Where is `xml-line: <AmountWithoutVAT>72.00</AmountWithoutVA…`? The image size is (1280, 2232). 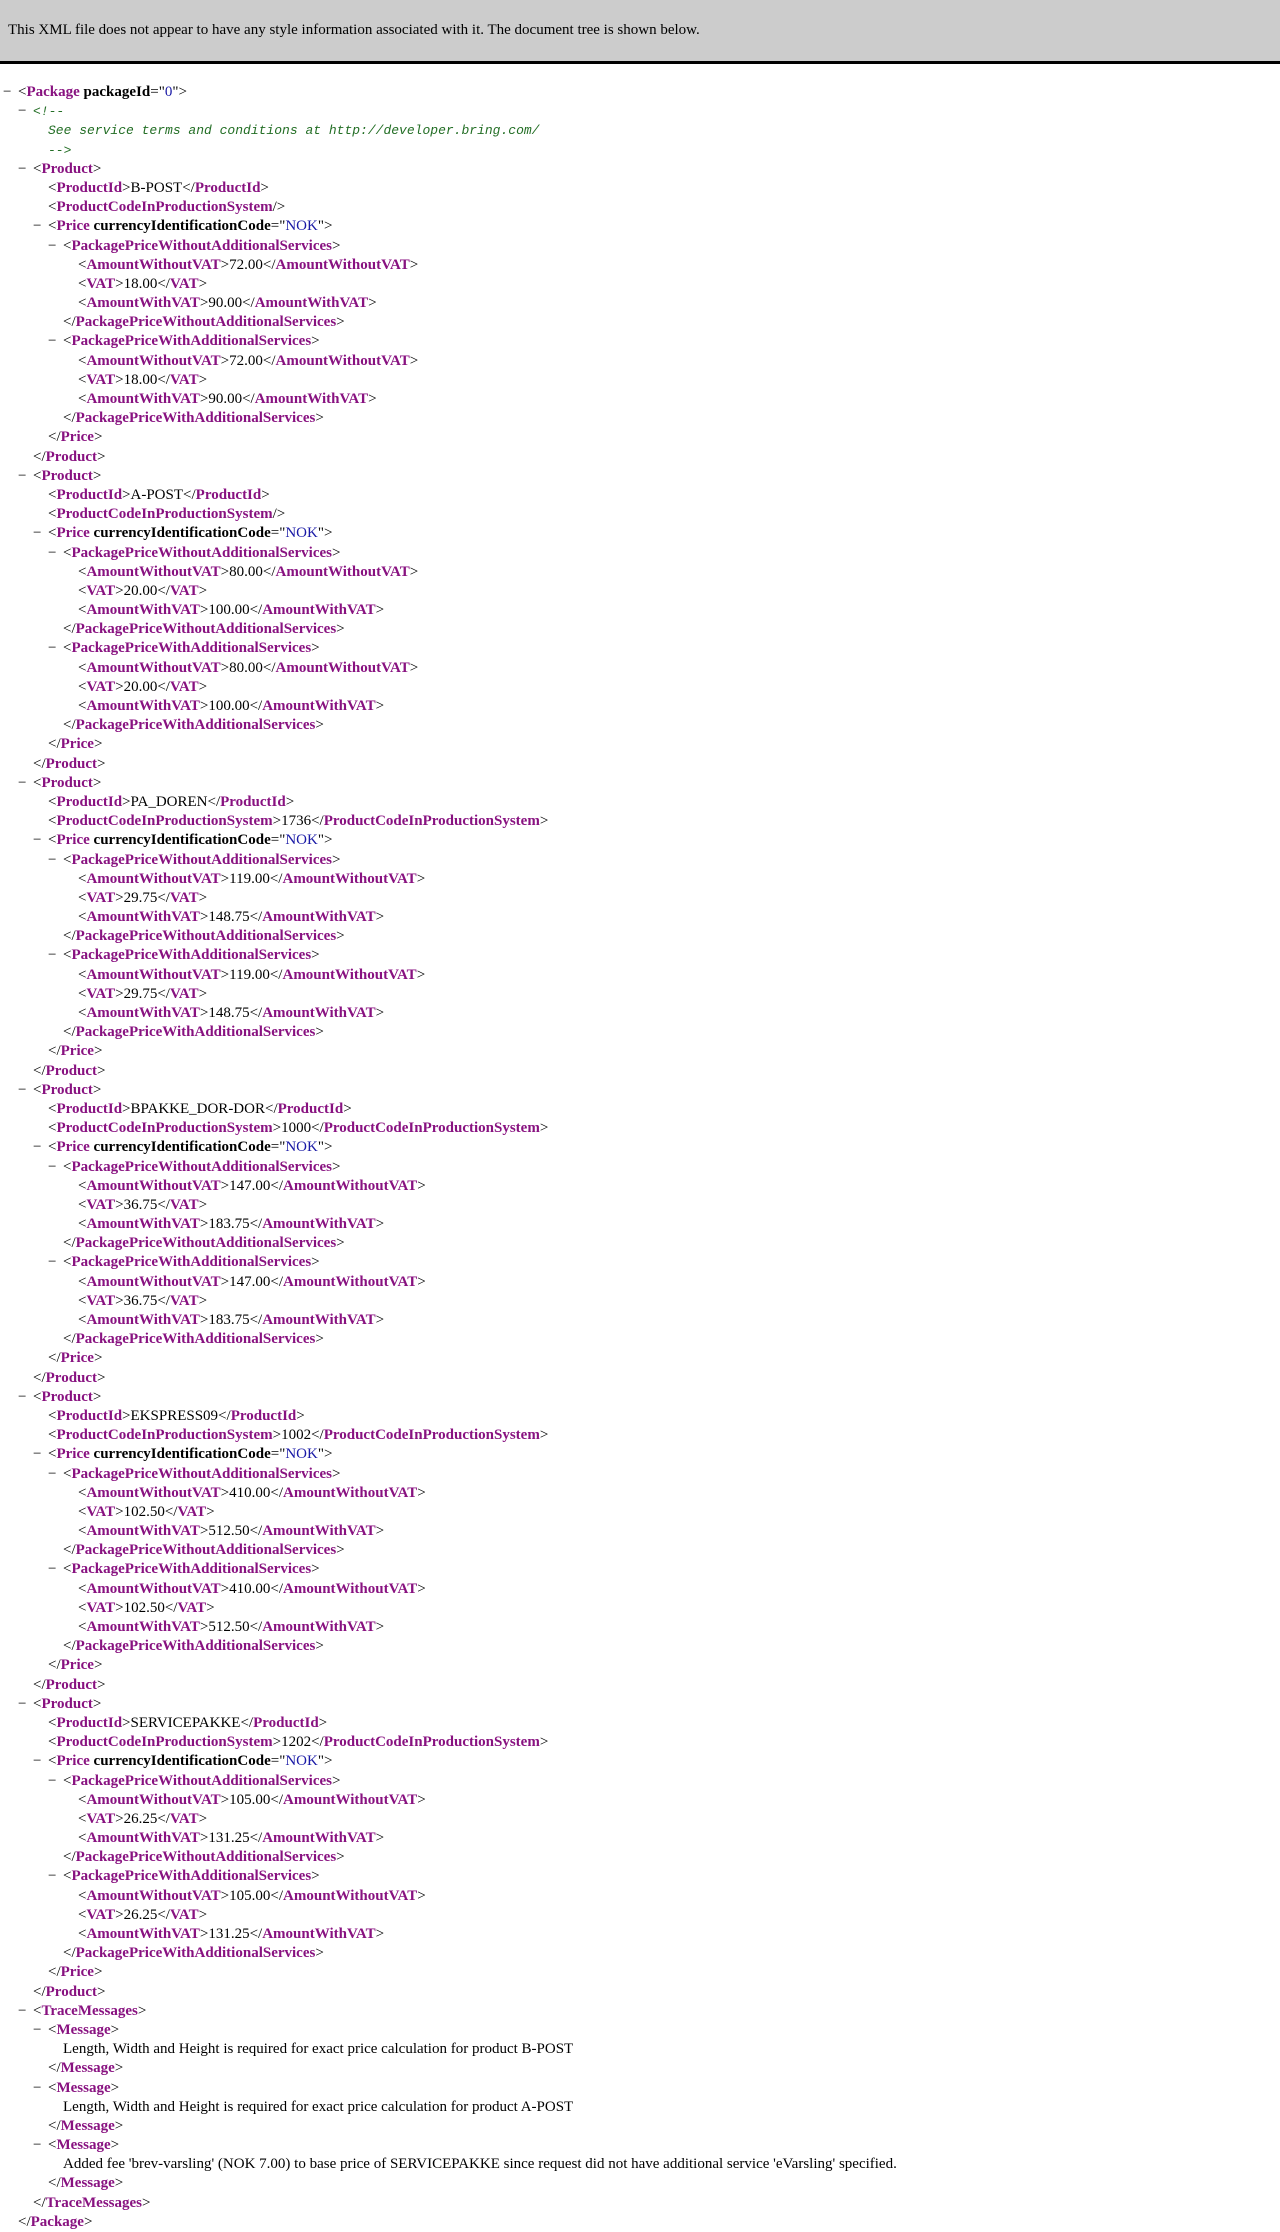 xml-line: <AmountWithoutVAT>72.00</AmountWithoutVA… is located at coordinates (248, 360).